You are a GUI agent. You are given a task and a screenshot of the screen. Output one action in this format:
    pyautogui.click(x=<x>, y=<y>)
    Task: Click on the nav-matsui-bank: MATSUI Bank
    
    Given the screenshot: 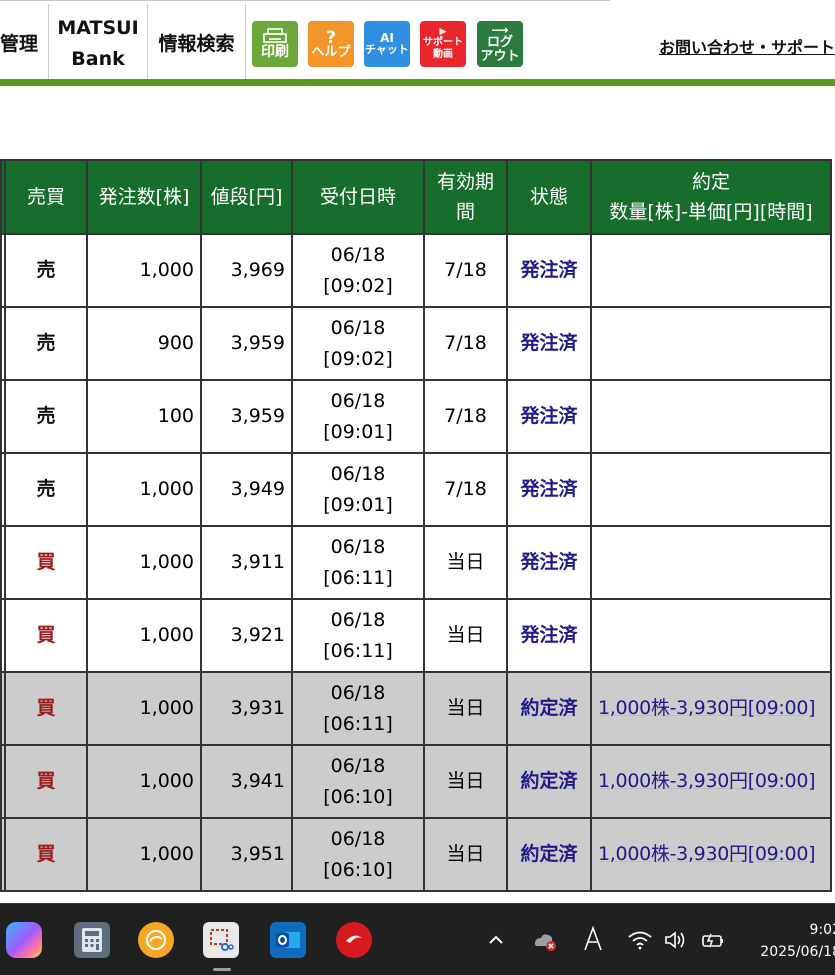 What is the action you would take?
    pyautogui.click(x=98, y=44)
    